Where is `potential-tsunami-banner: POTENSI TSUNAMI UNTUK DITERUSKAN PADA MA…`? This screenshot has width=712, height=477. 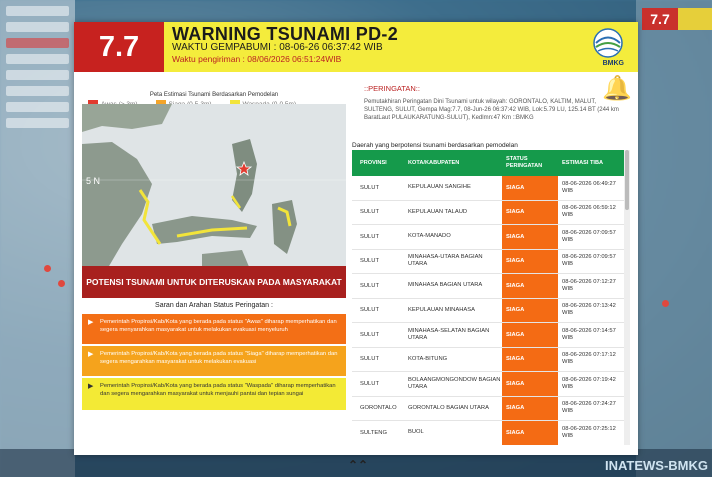 potential-tsunami-banner: POTENSI TSUNAMI UNTUK DITERUSKAN PADA MA… is located at coordinates (214, 282).